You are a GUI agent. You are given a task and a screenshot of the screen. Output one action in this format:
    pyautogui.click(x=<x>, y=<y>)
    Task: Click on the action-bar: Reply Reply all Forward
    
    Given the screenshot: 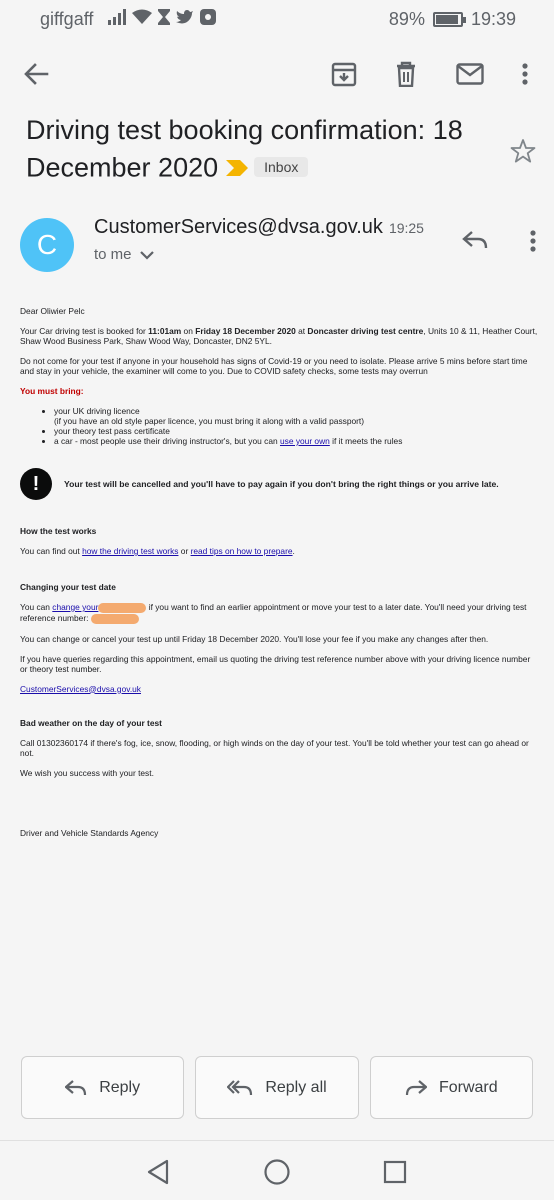 What is the action you would take?
    pyautogui.click(x=277, y=1088)
    